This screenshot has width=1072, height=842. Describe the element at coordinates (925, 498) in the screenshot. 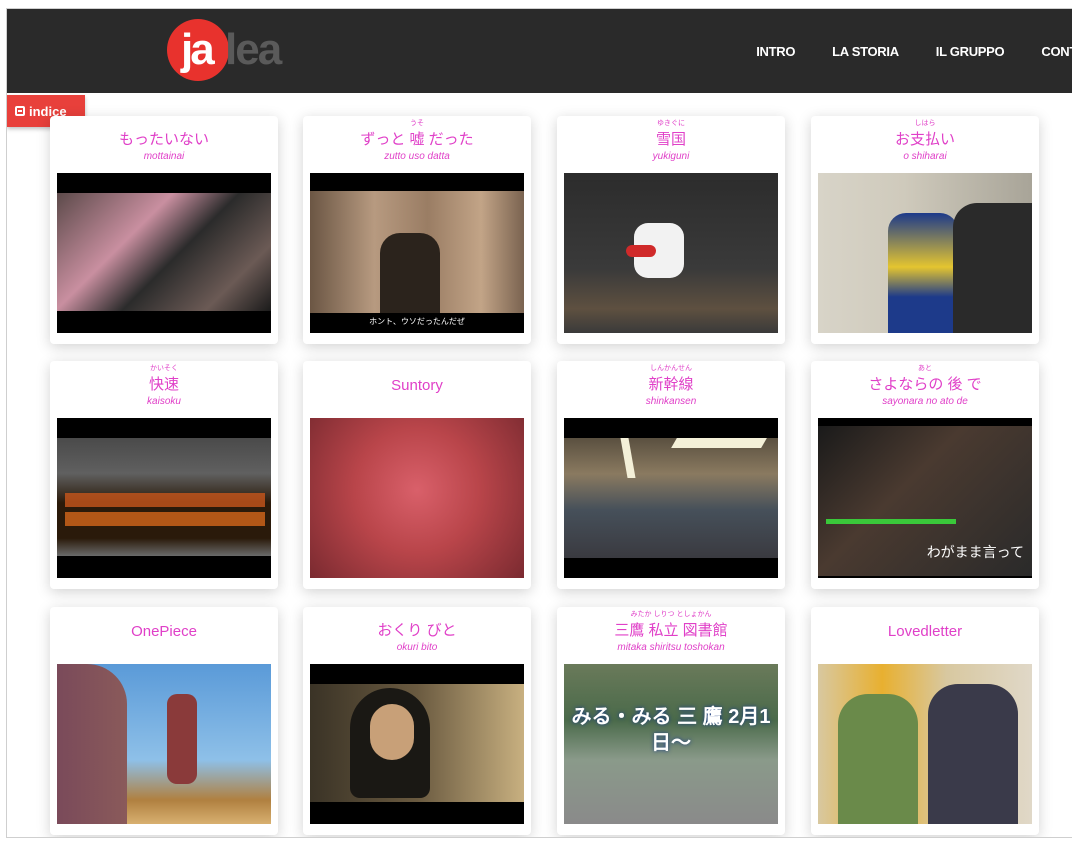

I see `video-thumbnail: わがまま言って` at that location.